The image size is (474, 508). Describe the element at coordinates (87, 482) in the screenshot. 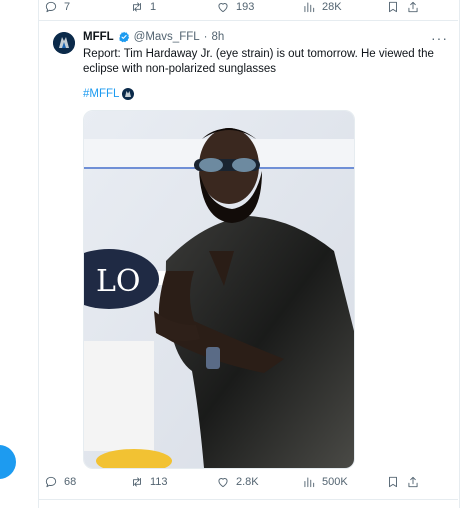

I see `reply-button: 68` at that location.